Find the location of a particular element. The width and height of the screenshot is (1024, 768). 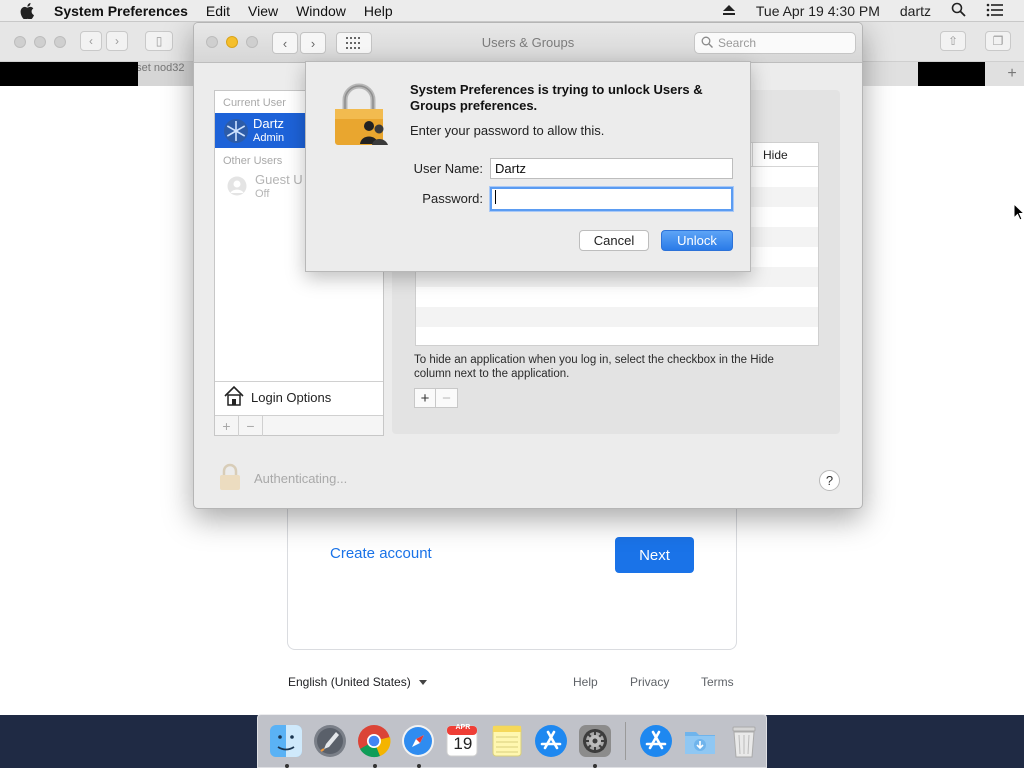

search-icon is located at coordinates (707, 43).